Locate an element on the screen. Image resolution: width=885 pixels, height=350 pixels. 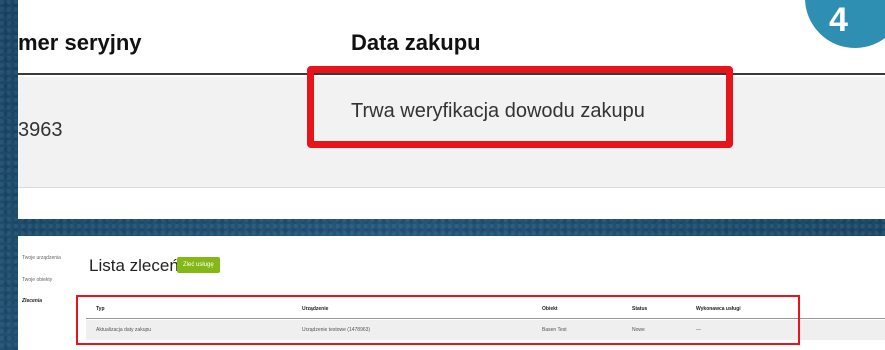
sidebar-nav: Twoje urządzenia Twoje obiekty Zlecenia is located at coordinates (48, 293).